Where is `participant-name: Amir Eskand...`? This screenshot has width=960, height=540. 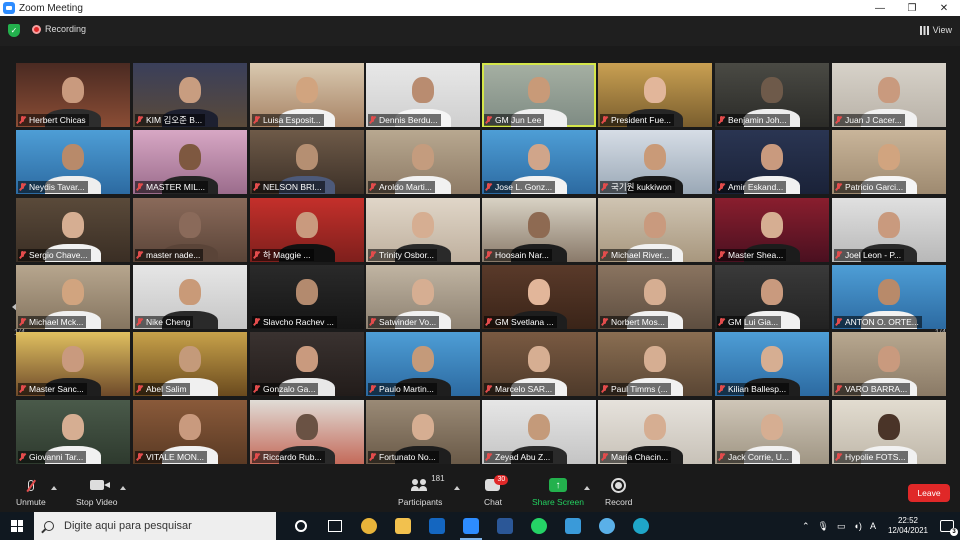 participant-name: Amir Eskand... is located at coordinates (756, 187).